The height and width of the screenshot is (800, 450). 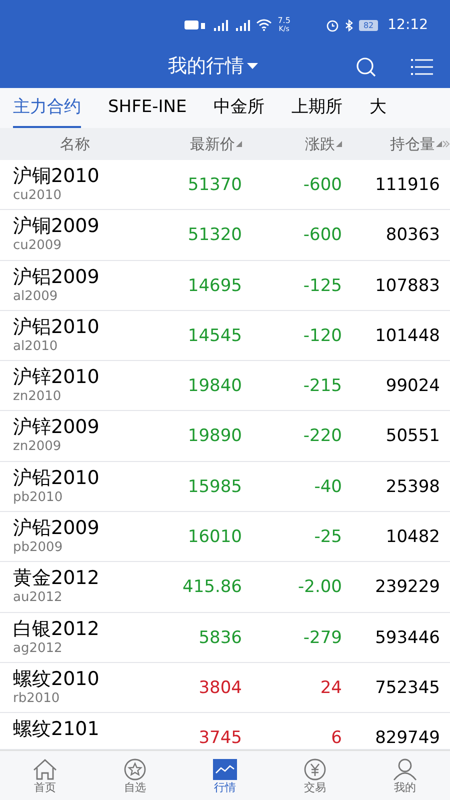 I want to click on chart-icon, so click(x=225, y=769).